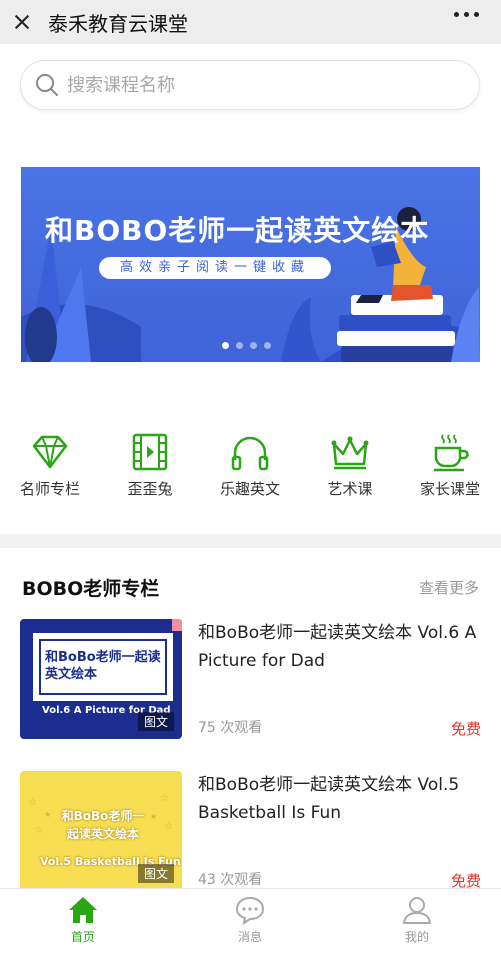 The image size is (501, 953). Describe the element at coordinates (350, 453) in the screenshot. I see `crown-icon` at that location.